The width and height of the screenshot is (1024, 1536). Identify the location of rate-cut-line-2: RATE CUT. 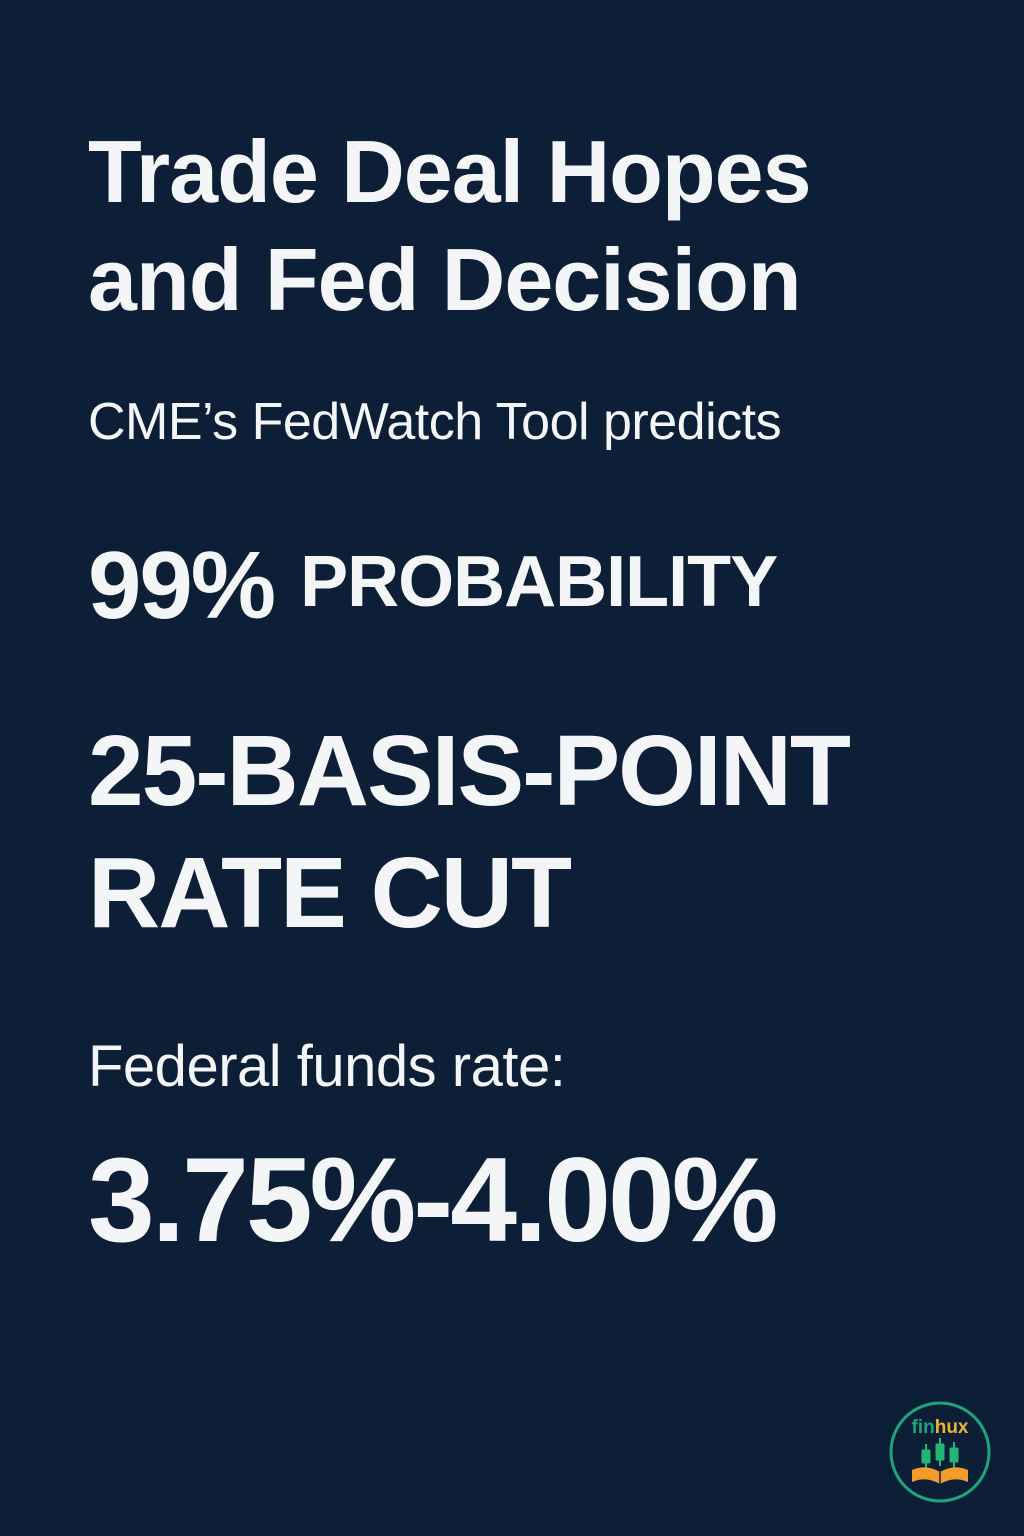
(330, 893).